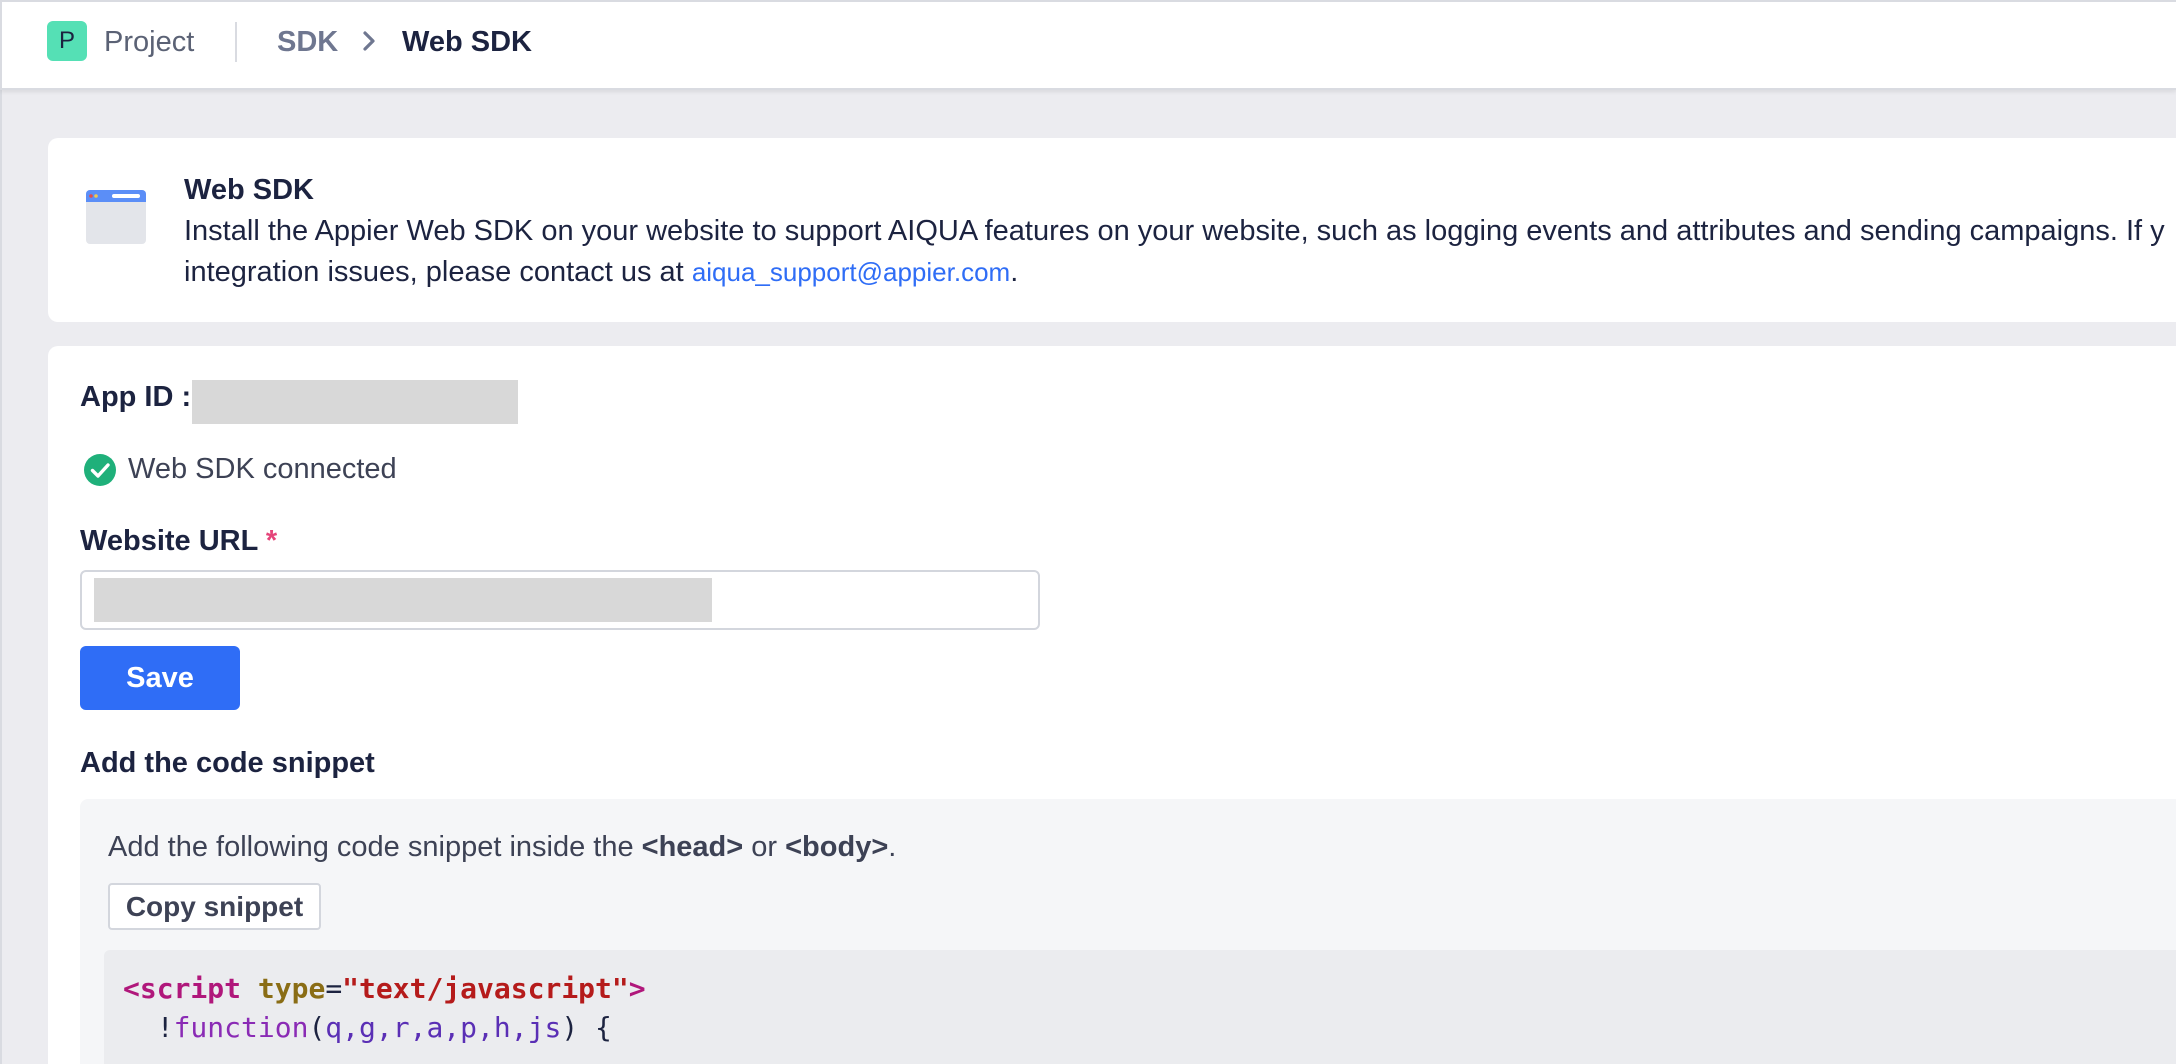 The height and width of the screenshot is (1064, 2176). What do you see at coordinates (369, 41) in the screenshot?
I see `chevron-right-icon` at bounding box center [369, 41].